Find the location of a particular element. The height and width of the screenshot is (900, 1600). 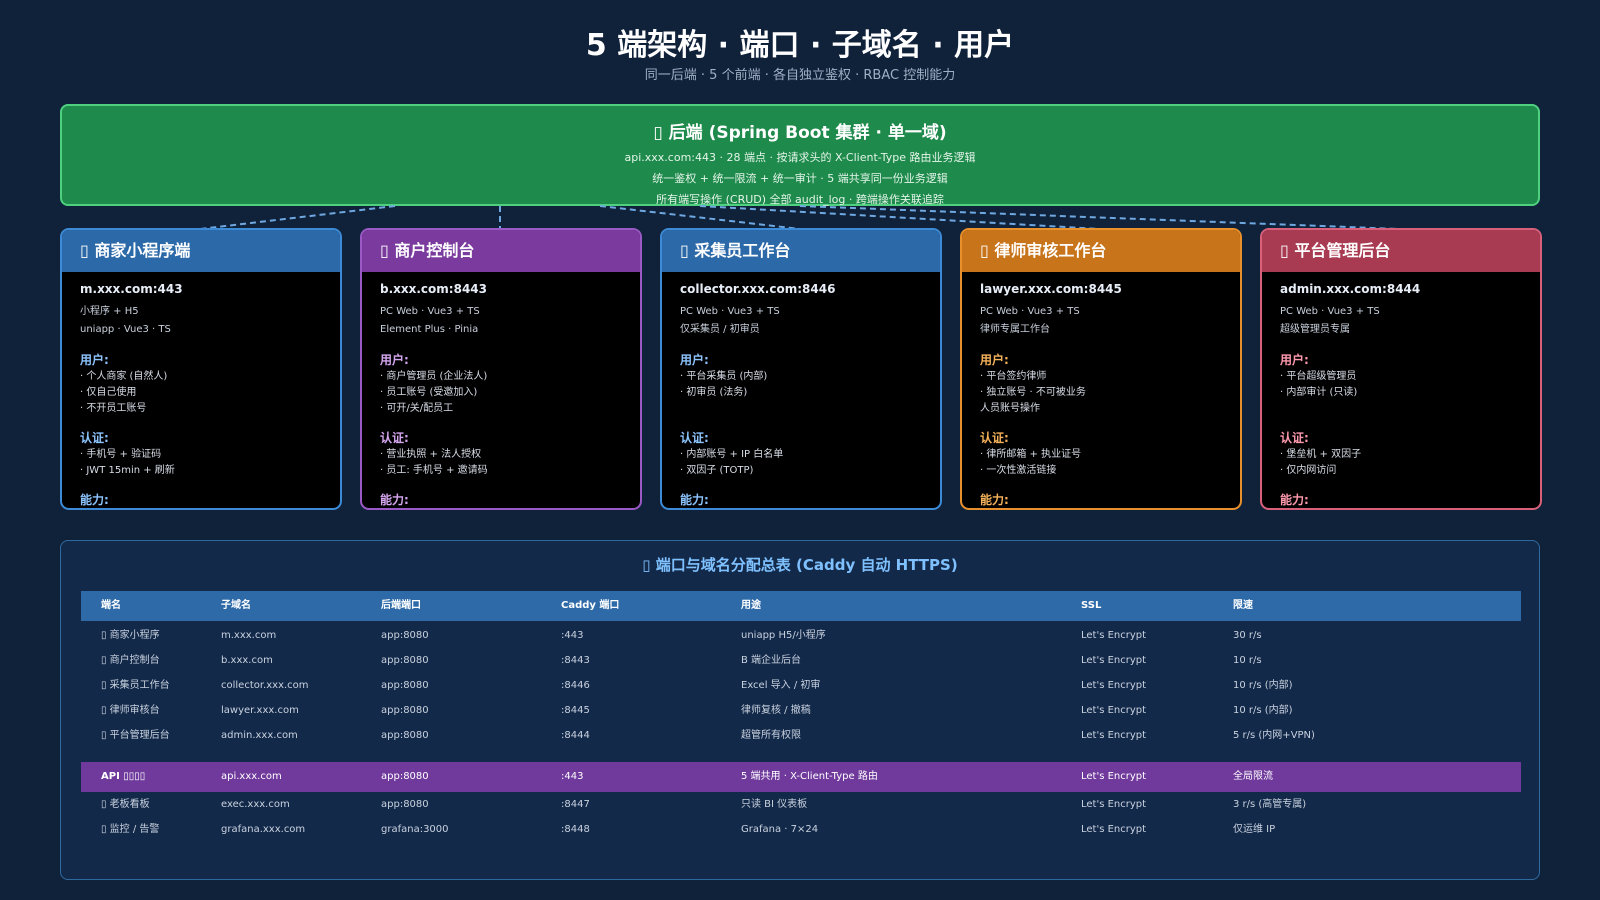

card-auth-item: · 营业执照 + 法人授权 is located at coordinates (431, 454).